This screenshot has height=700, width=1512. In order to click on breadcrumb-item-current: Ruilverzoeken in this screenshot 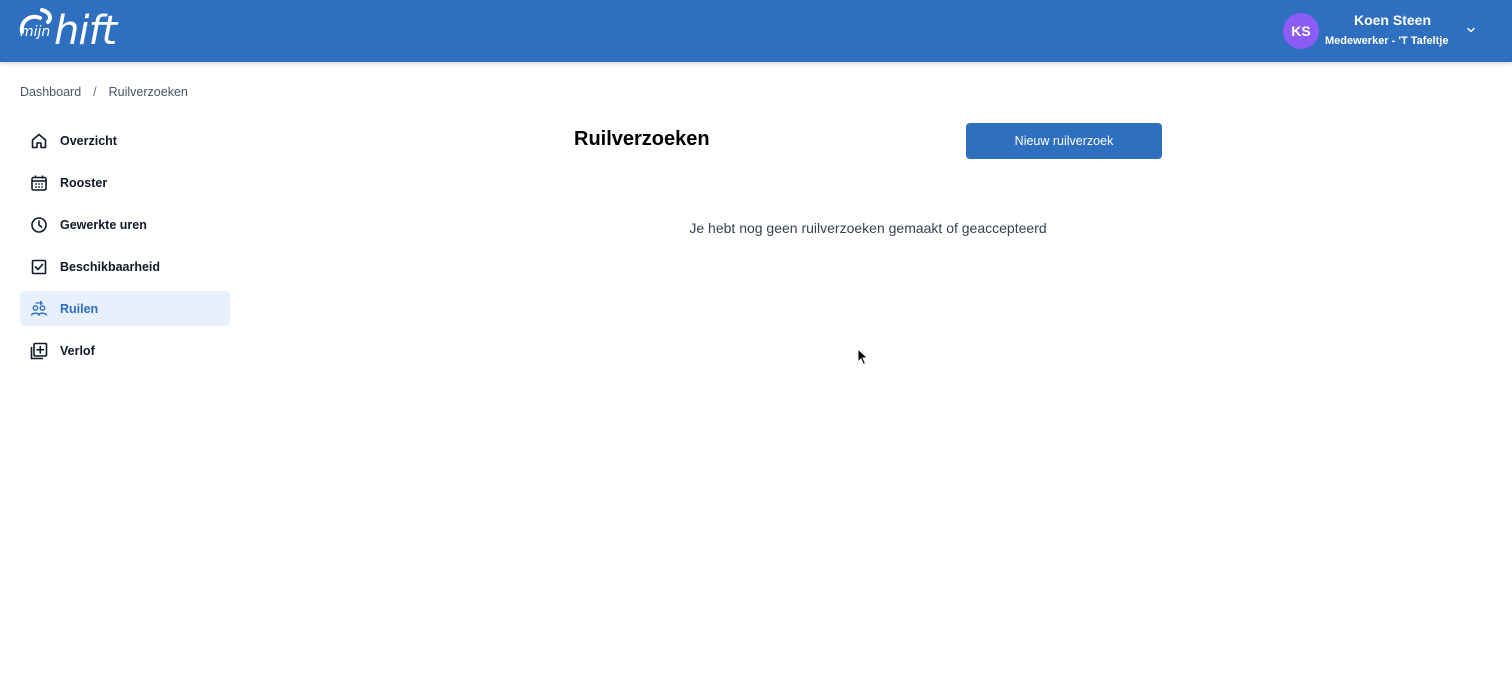, I will do `click(148, 92)`.